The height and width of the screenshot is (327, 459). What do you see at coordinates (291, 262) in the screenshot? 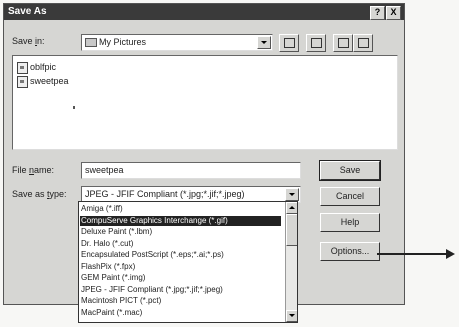
I see `scrollbar` at bounding box center [291, 262].